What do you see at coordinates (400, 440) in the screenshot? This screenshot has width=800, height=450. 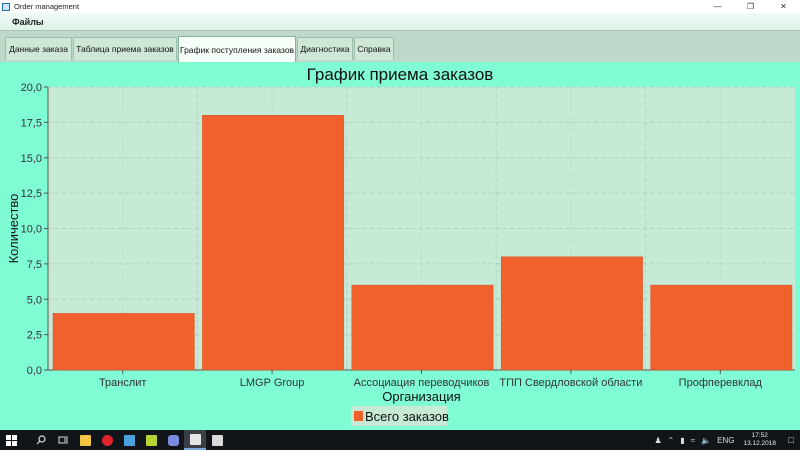 I see `taskbar: ♟ ⌃ ▮ ≈ 🔈 ENG 17:52 13.12.2018 □` at bounding box center [400, 440].